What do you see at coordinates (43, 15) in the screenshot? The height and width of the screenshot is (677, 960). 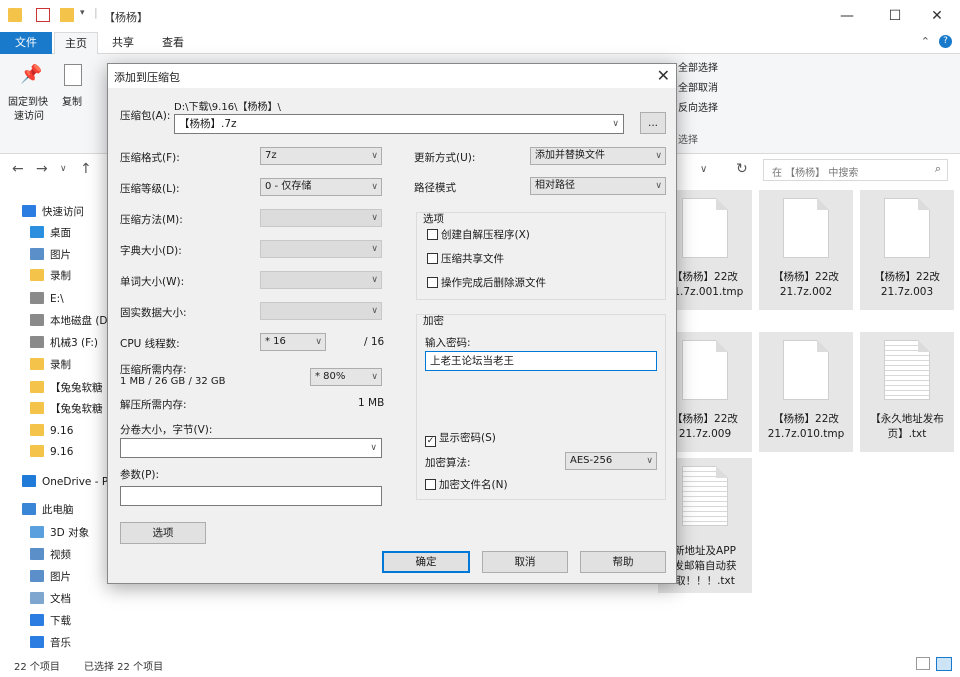 I see `properties-icon` at bounding box center [43, 15].